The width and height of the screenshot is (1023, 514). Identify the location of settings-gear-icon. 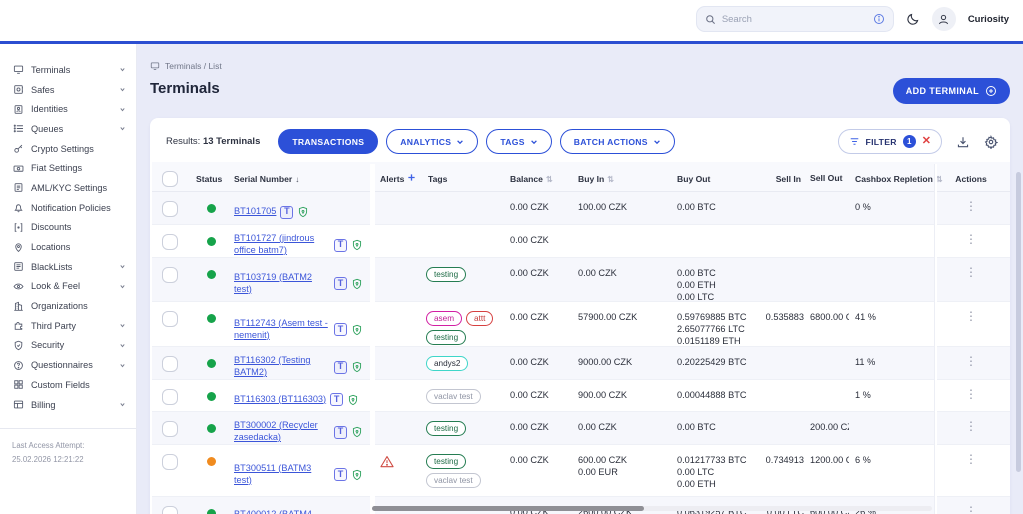
(991, 141).